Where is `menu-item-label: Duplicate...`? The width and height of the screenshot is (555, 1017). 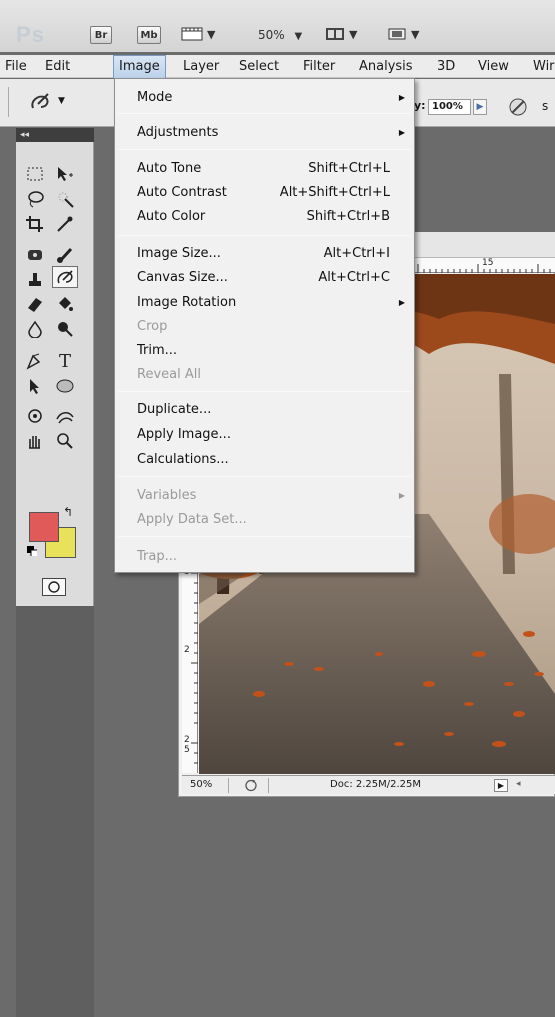 menu-item-label: Duplicate... is located at coordinates (174, 409).